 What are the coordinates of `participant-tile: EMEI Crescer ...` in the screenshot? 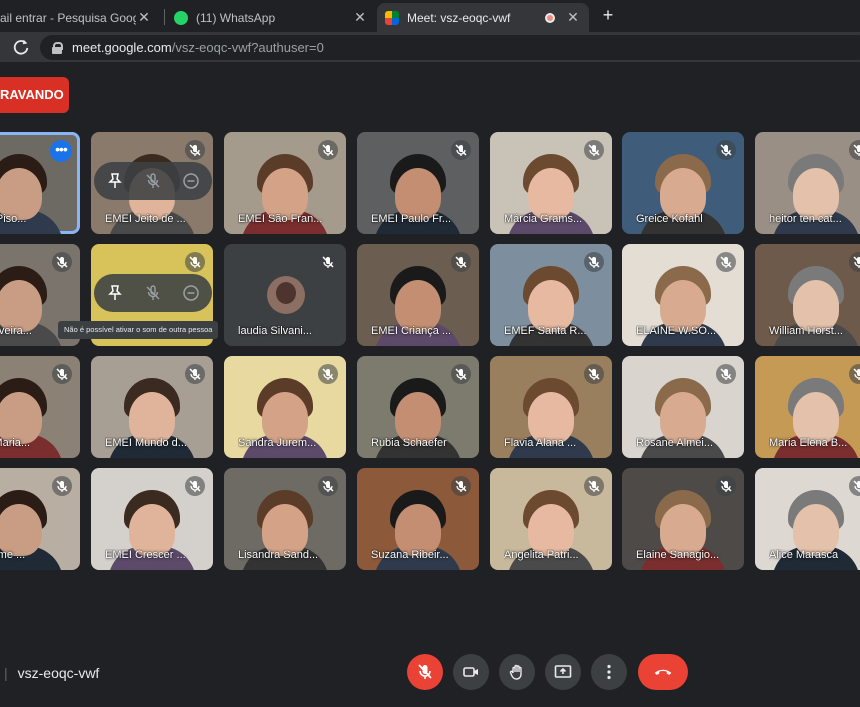 It's located at (152, 519).